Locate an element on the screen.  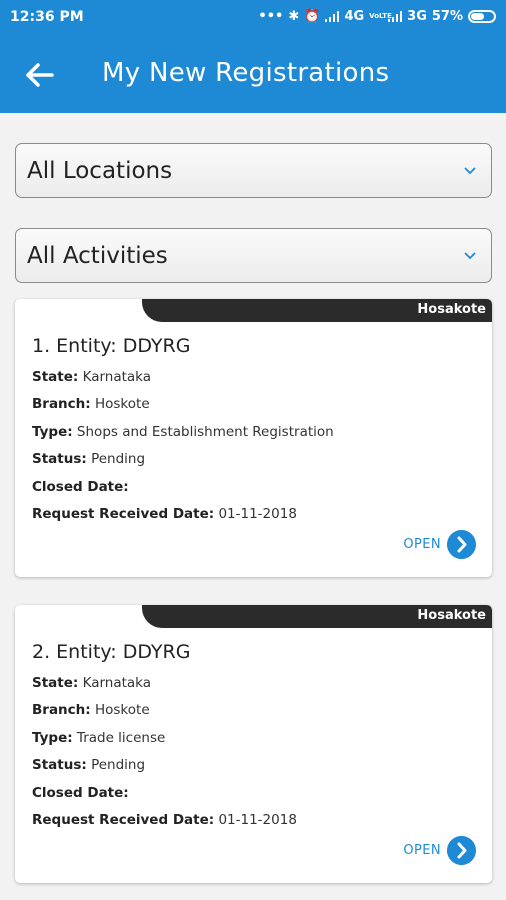
type-value: Shops and Establishment Registration is located at coordinates (203, 432).